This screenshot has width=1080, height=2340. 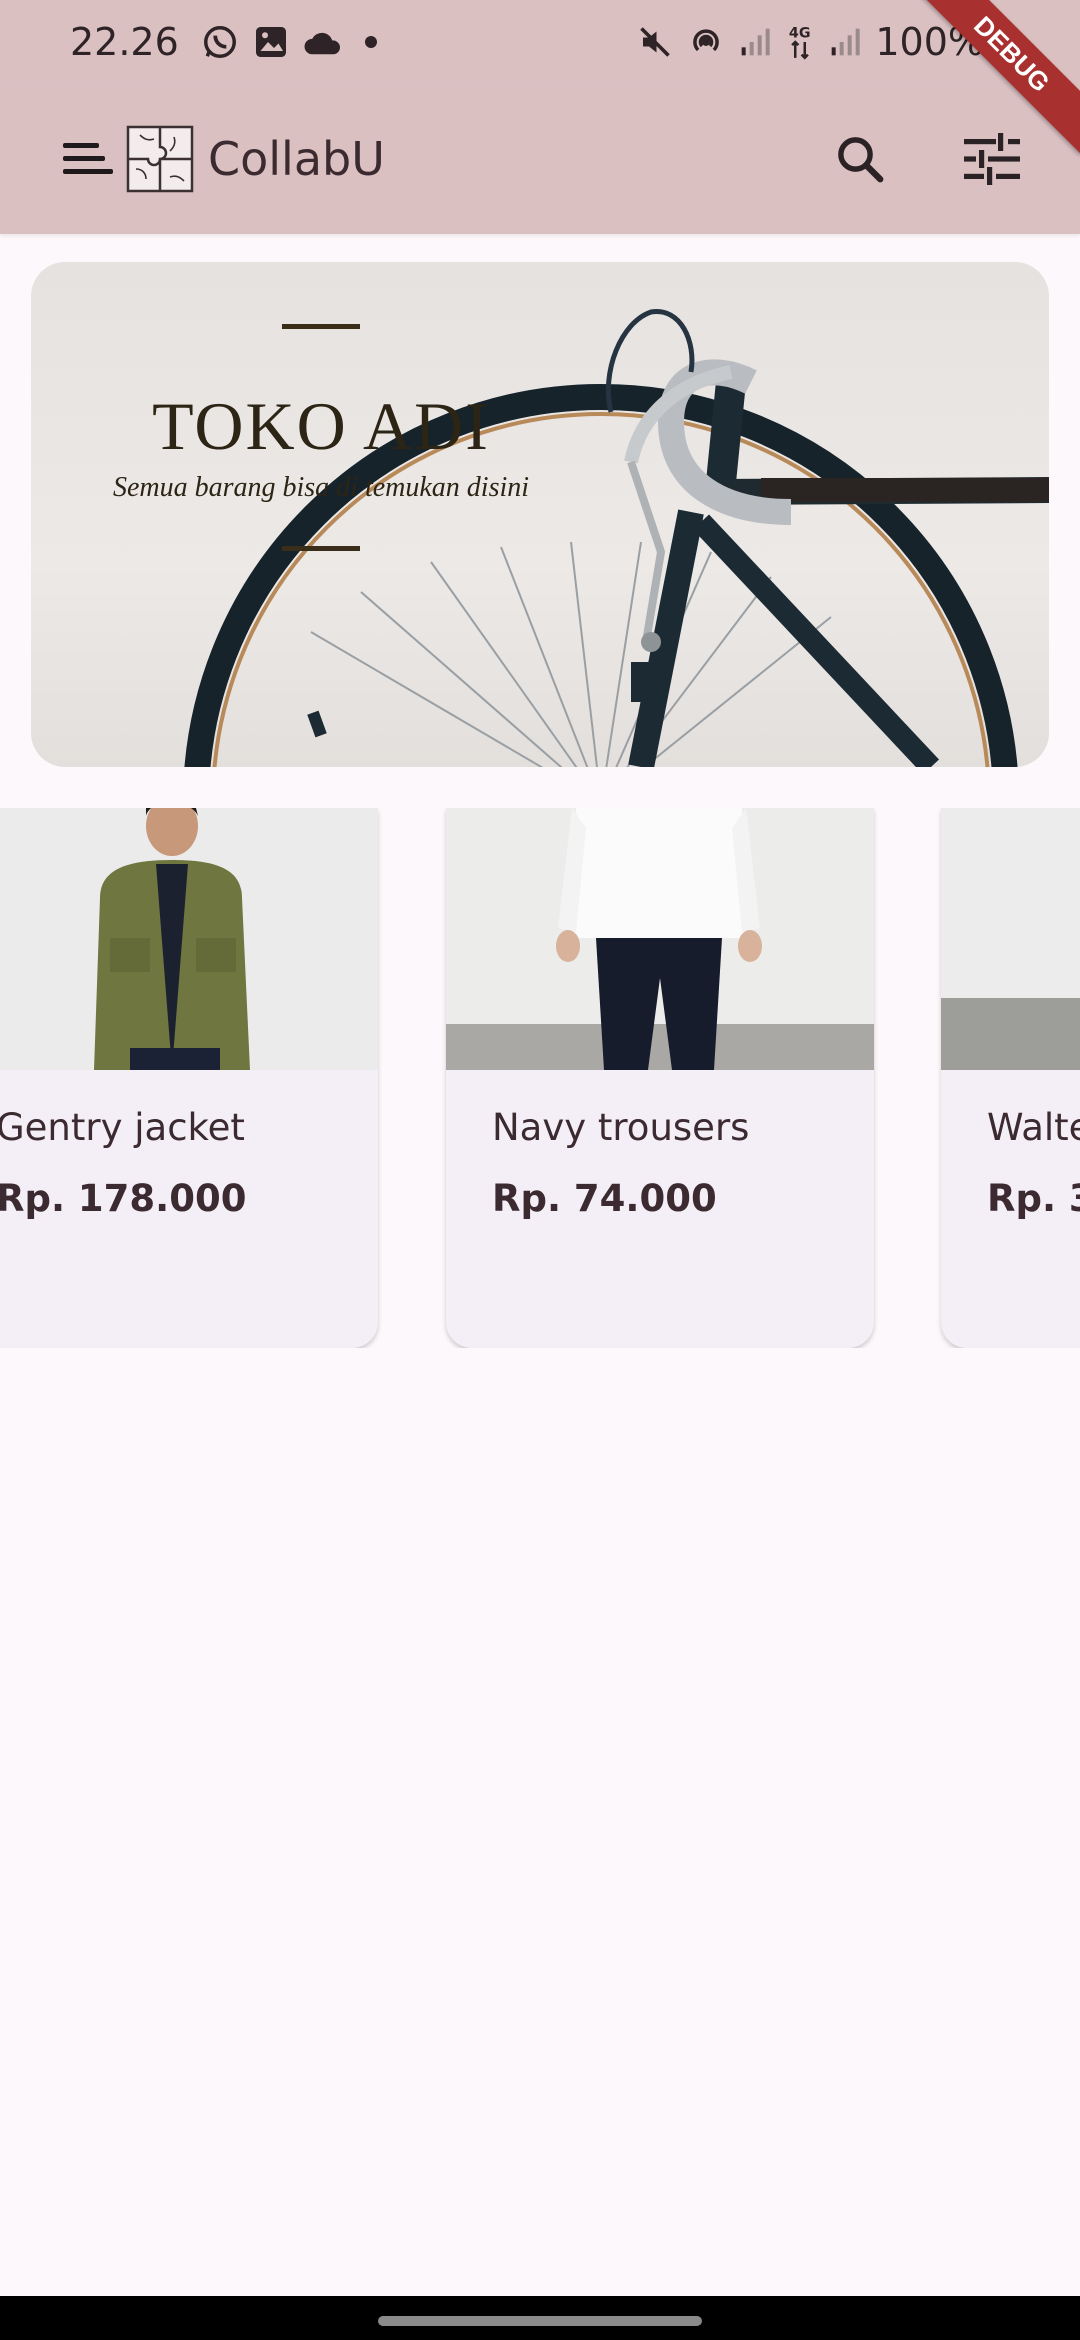 What do you see at coordinates (122, 1127) in the screenshot?
I see `product-name: Gentry jacket` at bounding box center [122, 1127].